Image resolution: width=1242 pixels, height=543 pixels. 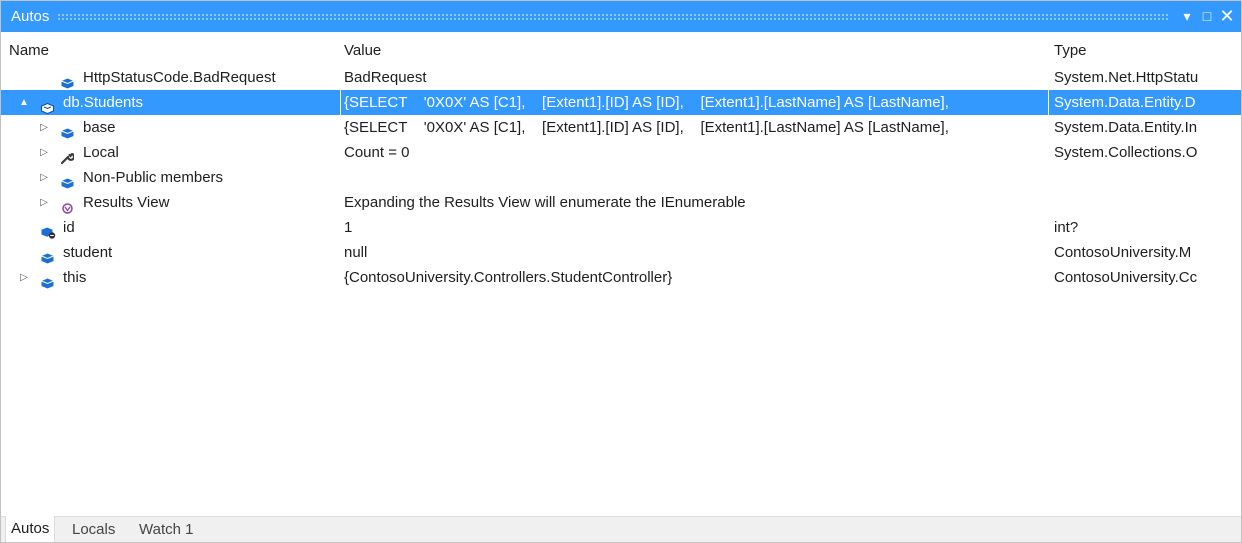 What do you see at coordinates (1125, 102) in the screenshot?
I see `type-cell: System.Data.Entity.D` at bounding box center [1125, 102].